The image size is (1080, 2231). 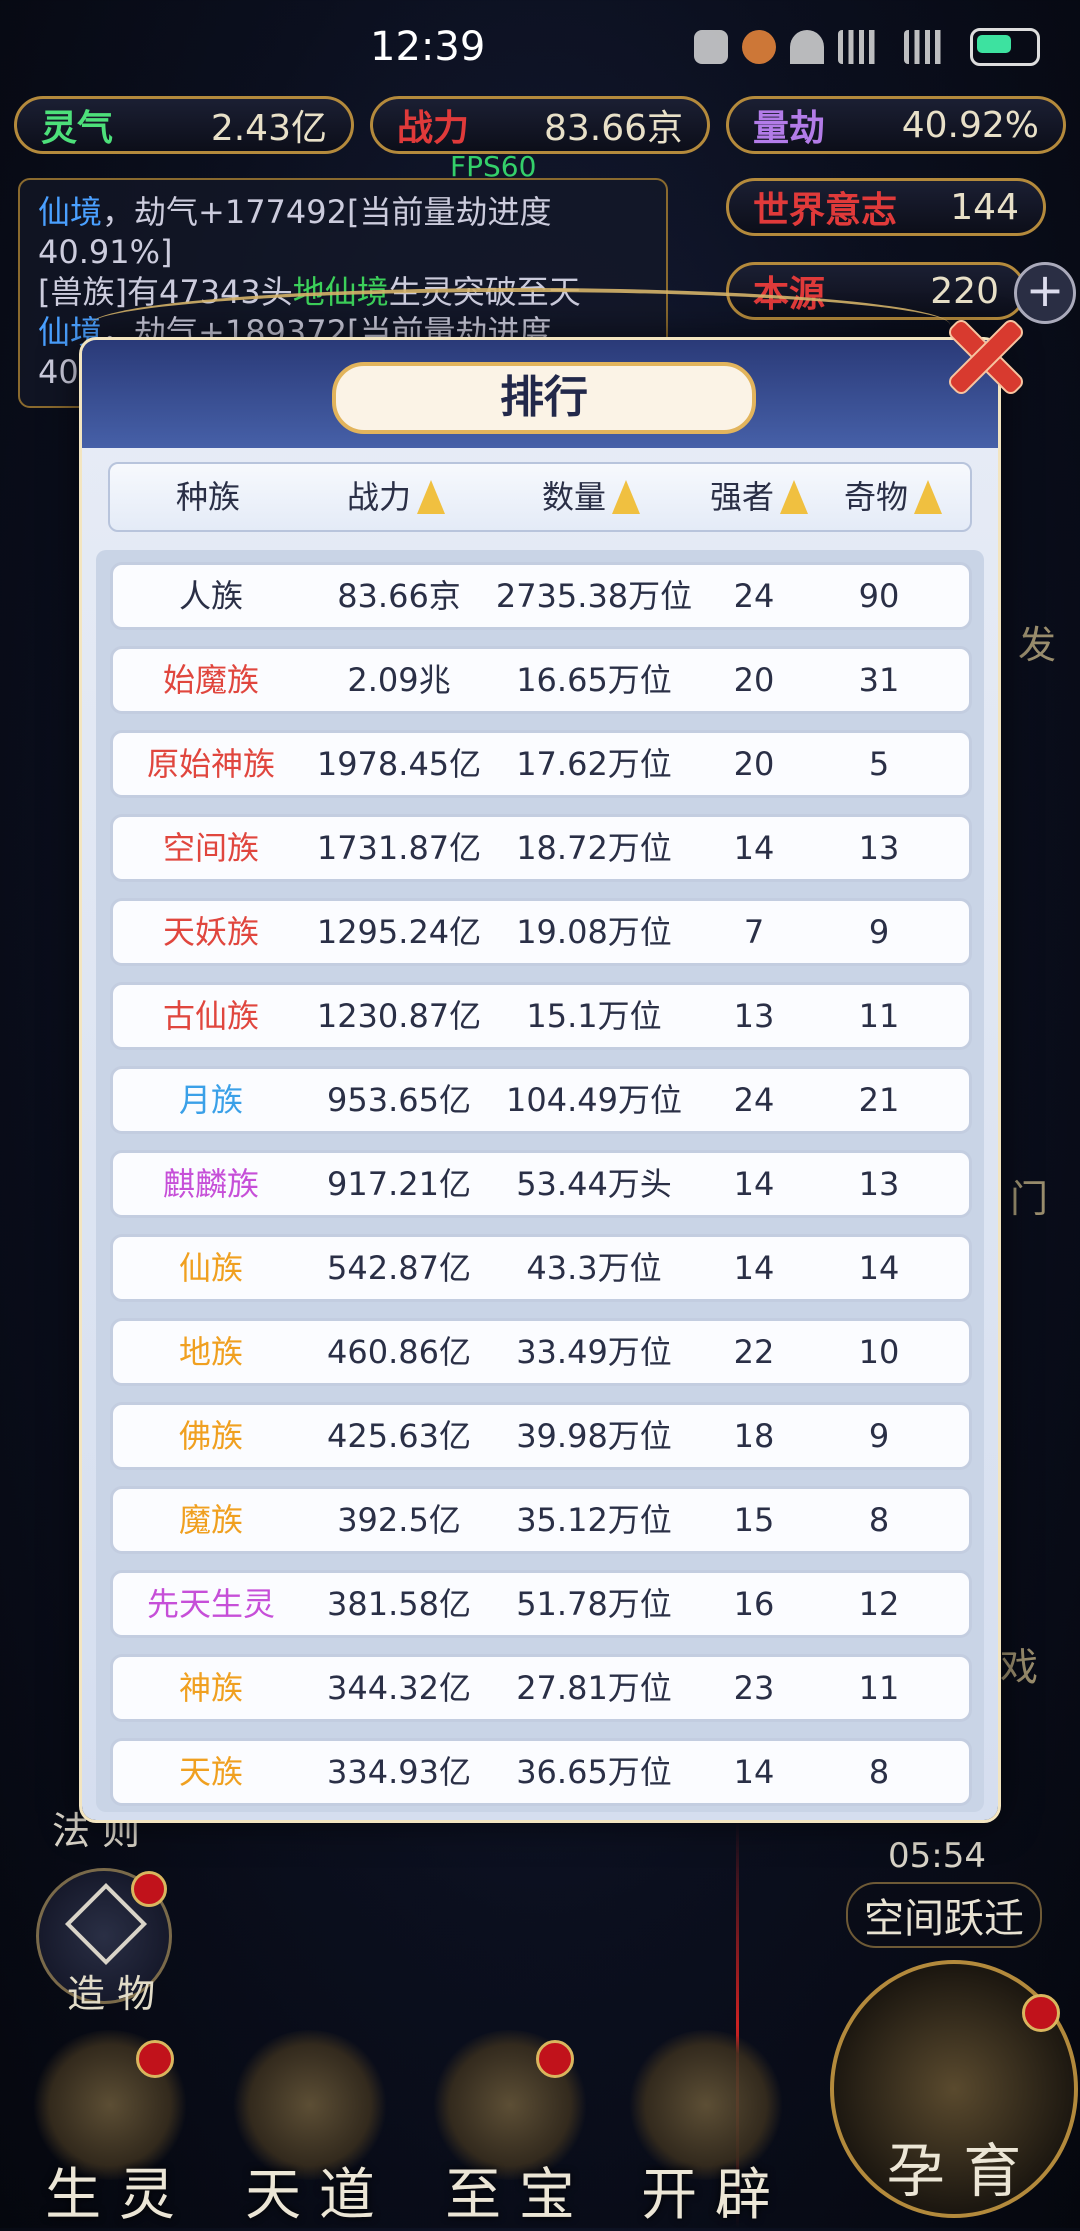 What do you see at coordinates (879, 1772) in the screenshot?
I see `cell-items: 8` at bounding box center [879, 1772].